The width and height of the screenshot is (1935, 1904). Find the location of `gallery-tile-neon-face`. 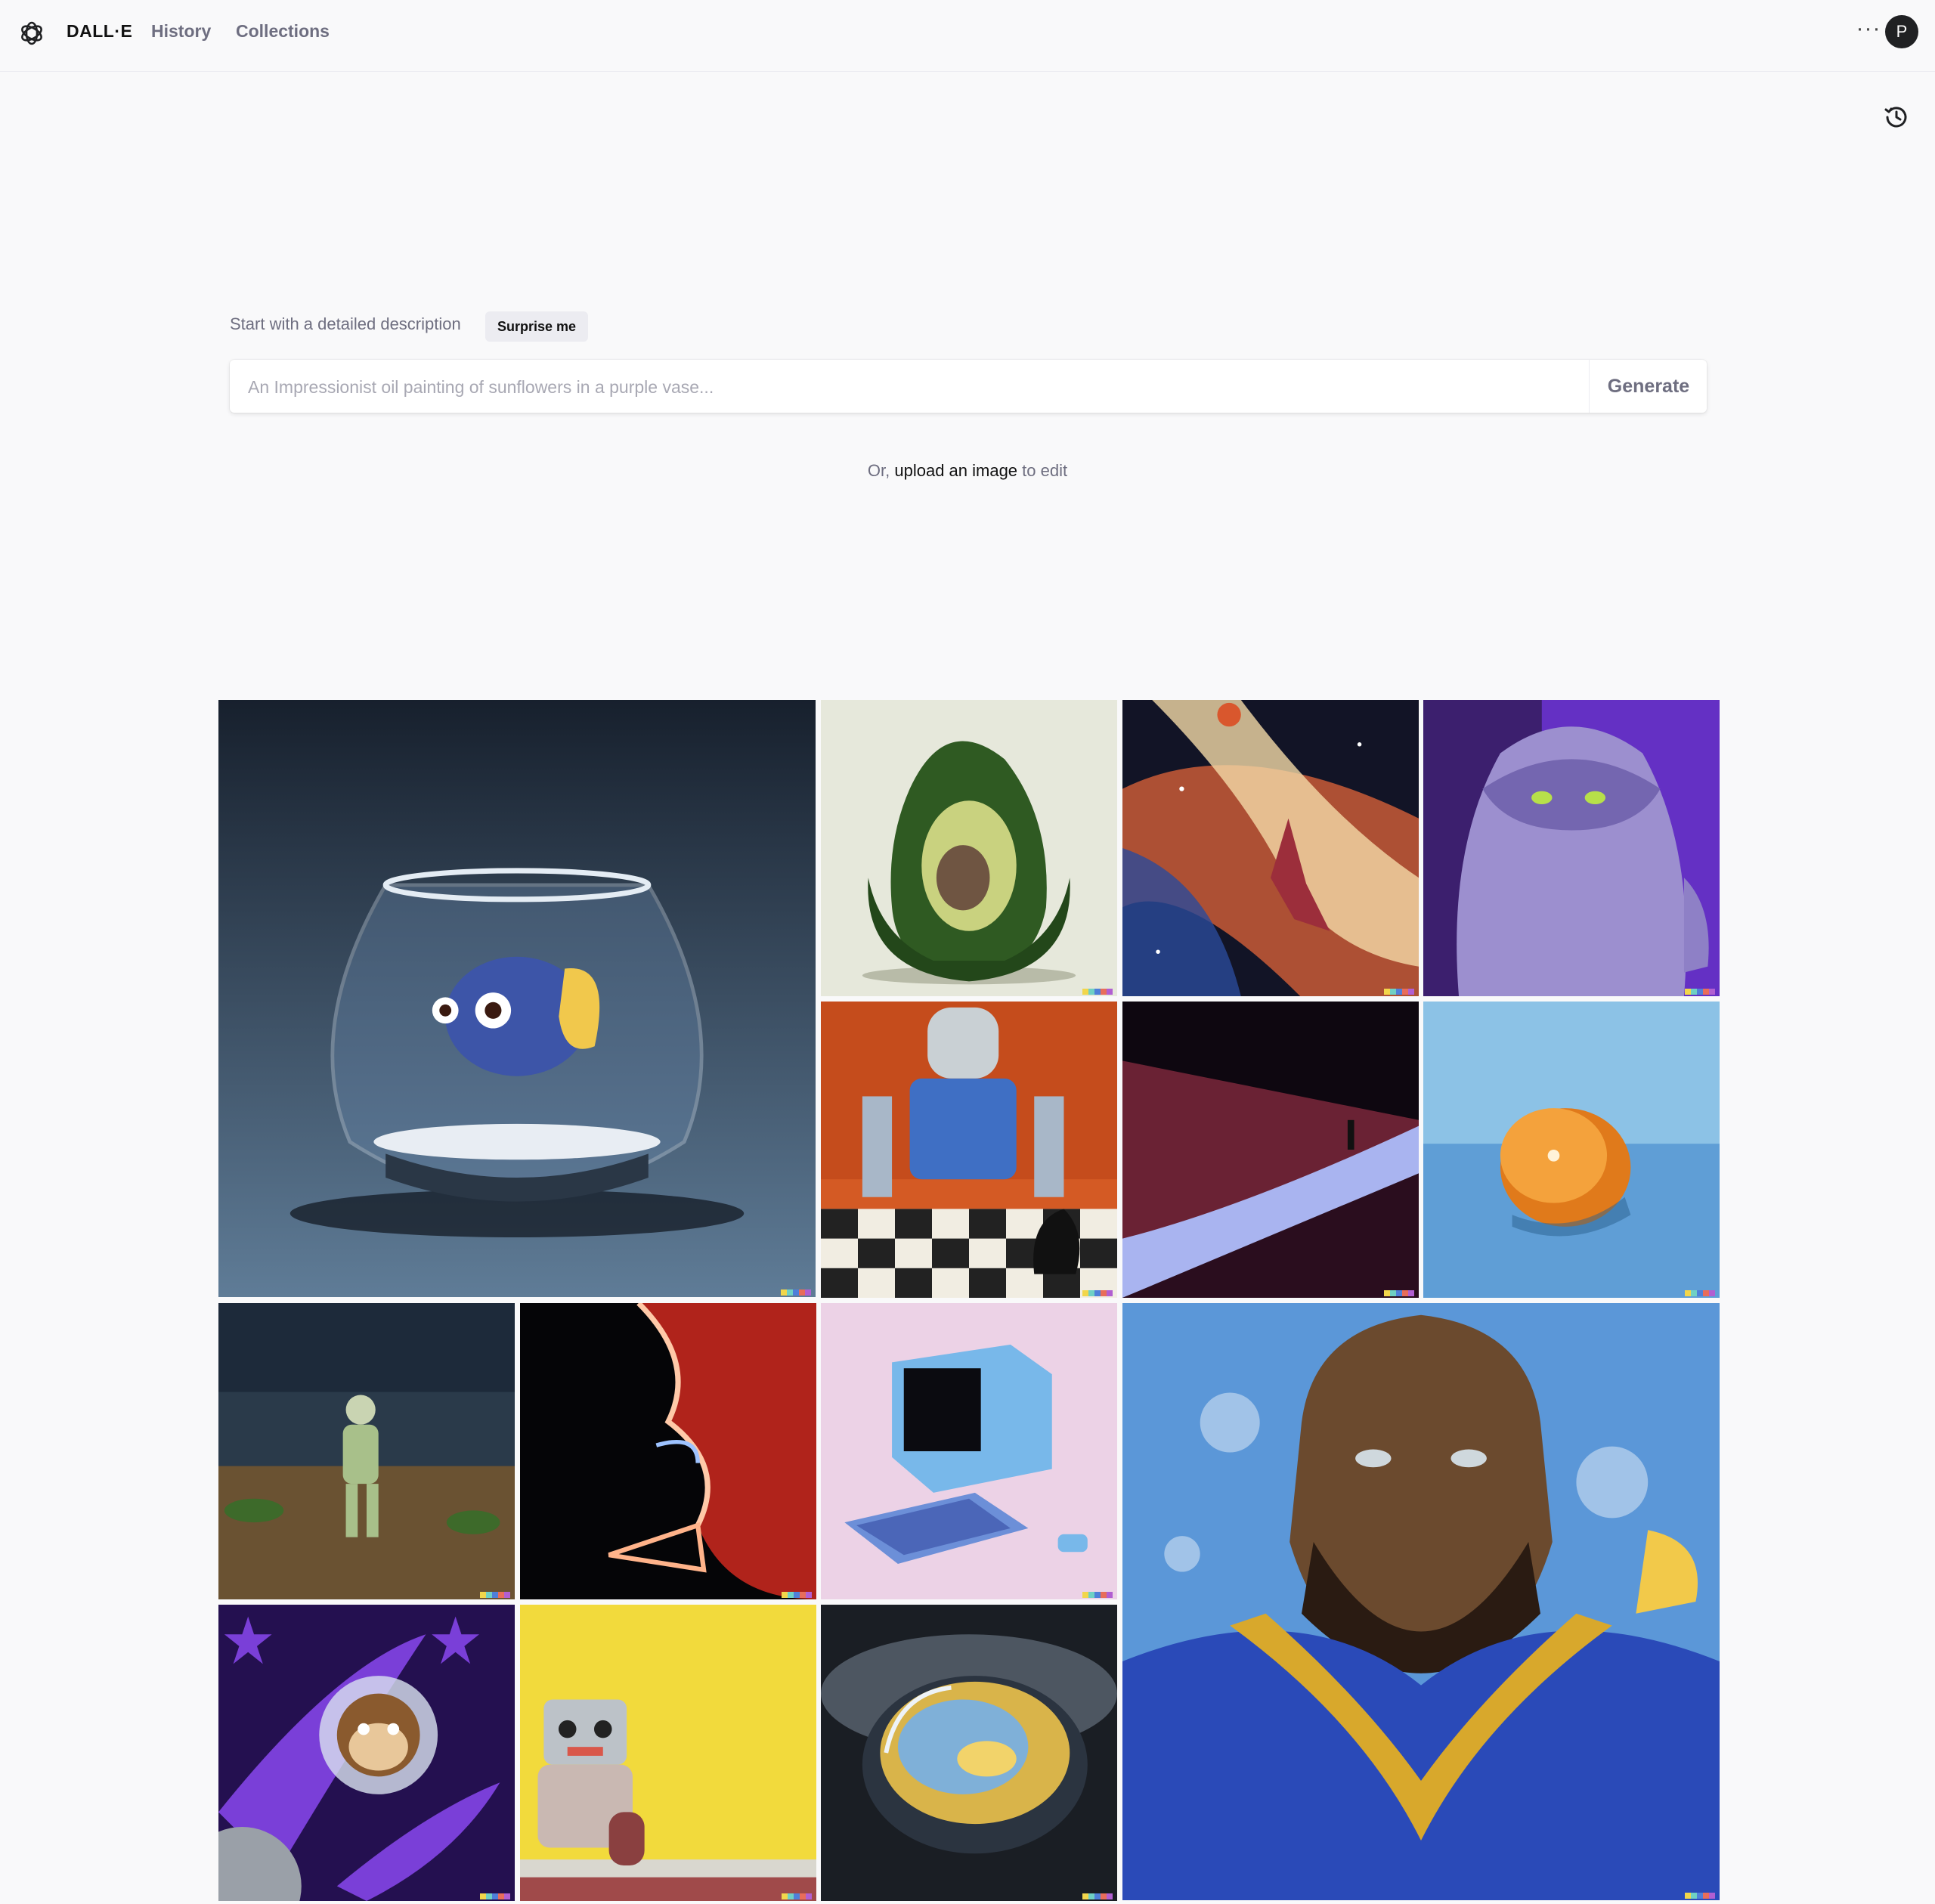

gallery-tile-neon-face is located at coordinates (668, 1451).